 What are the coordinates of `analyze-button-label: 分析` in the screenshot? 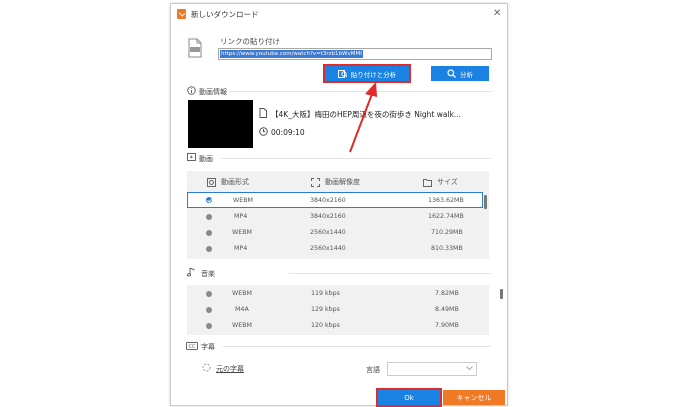 It's located at (466, 74).